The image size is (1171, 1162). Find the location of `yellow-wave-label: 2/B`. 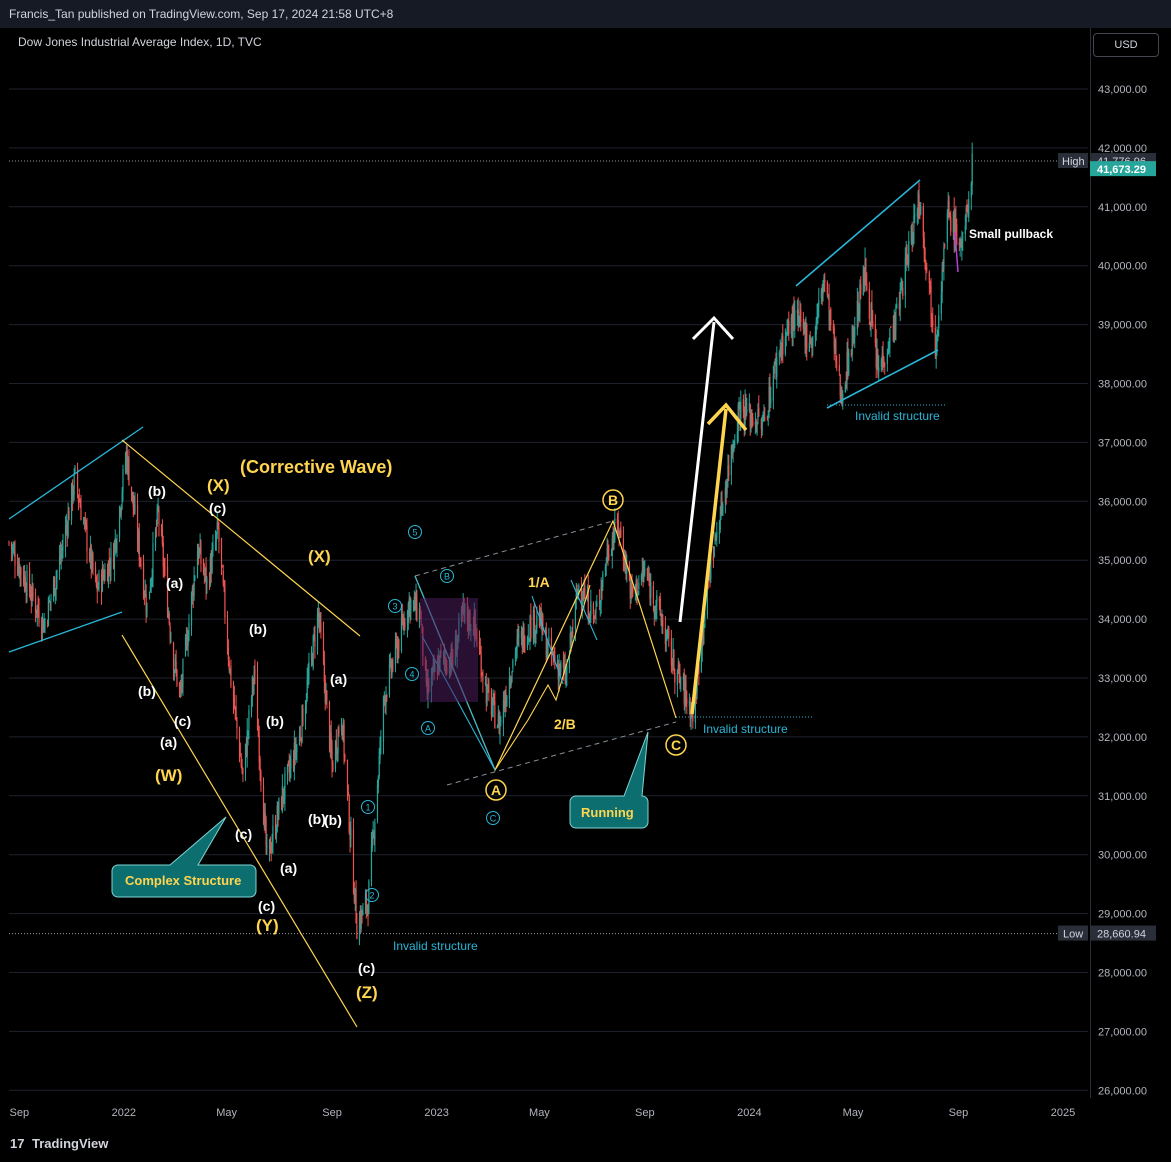

yellow-wave-label: 2/B is located at coordinates (565, 724).